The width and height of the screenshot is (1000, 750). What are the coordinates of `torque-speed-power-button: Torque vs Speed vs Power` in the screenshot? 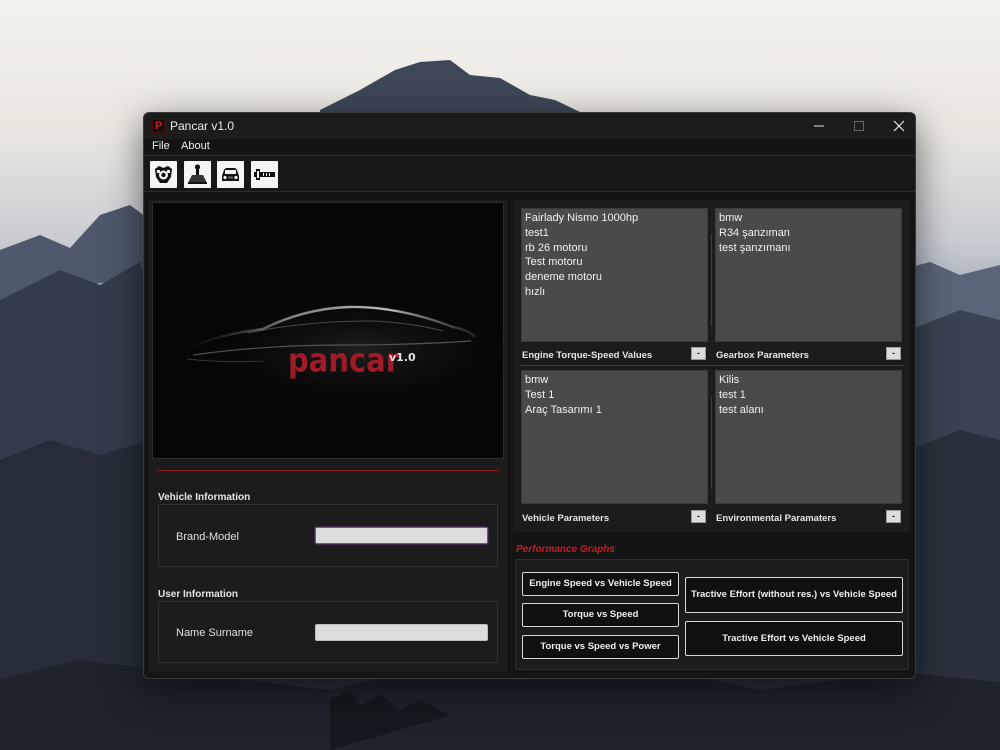 It's located at (600, 647).